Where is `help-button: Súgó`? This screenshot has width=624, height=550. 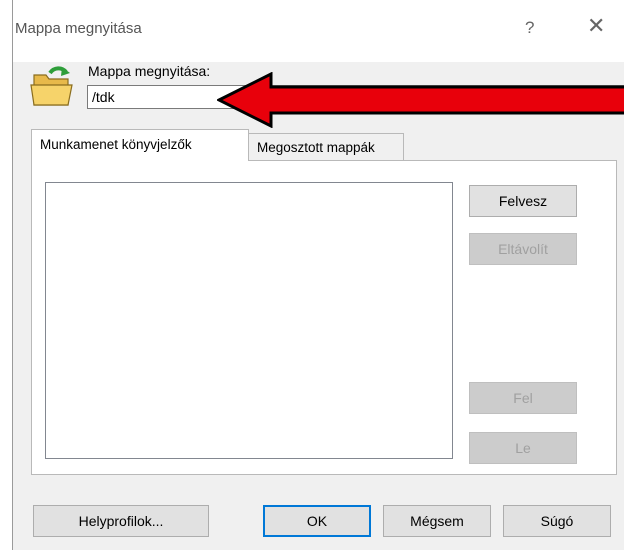 help-button: Súgó is located at coordinates (557, 521).